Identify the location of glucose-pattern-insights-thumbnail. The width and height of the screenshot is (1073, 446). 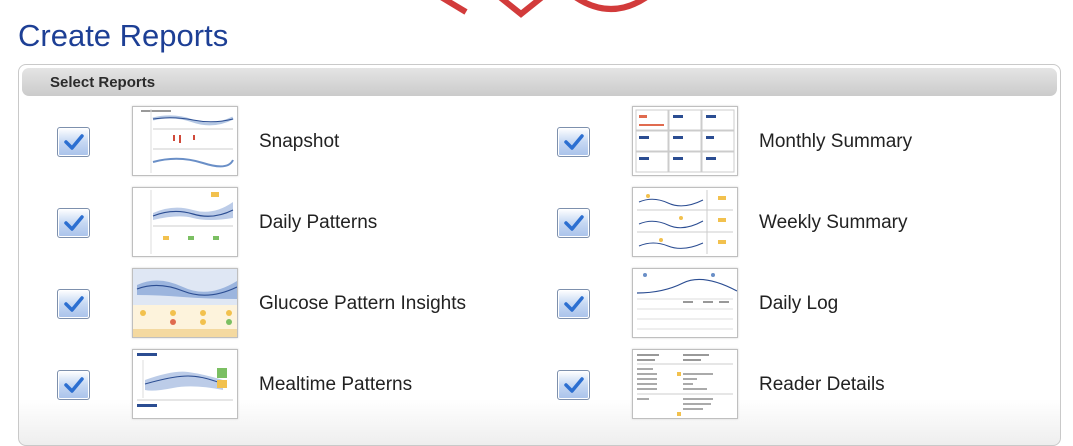
(185, 303).